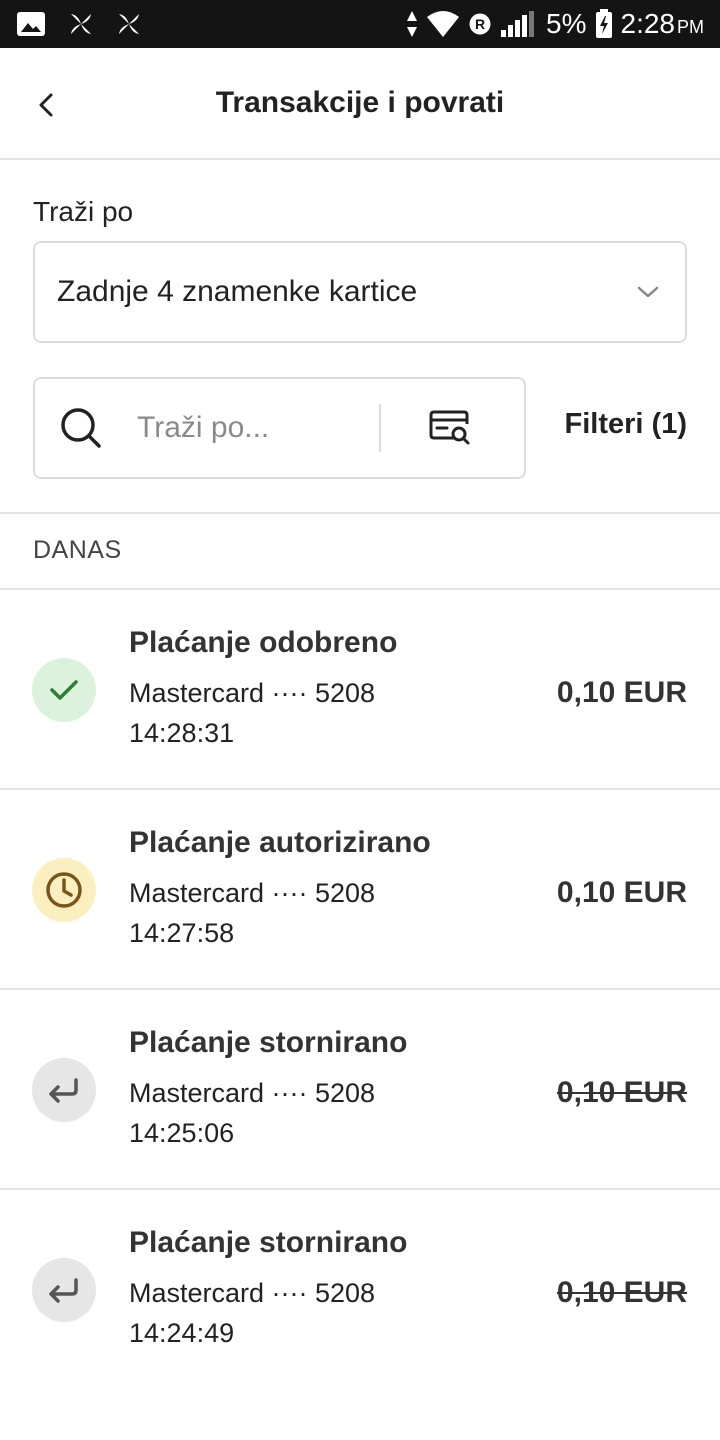  I want to click on status-icon-authorized, so click(64, 890).